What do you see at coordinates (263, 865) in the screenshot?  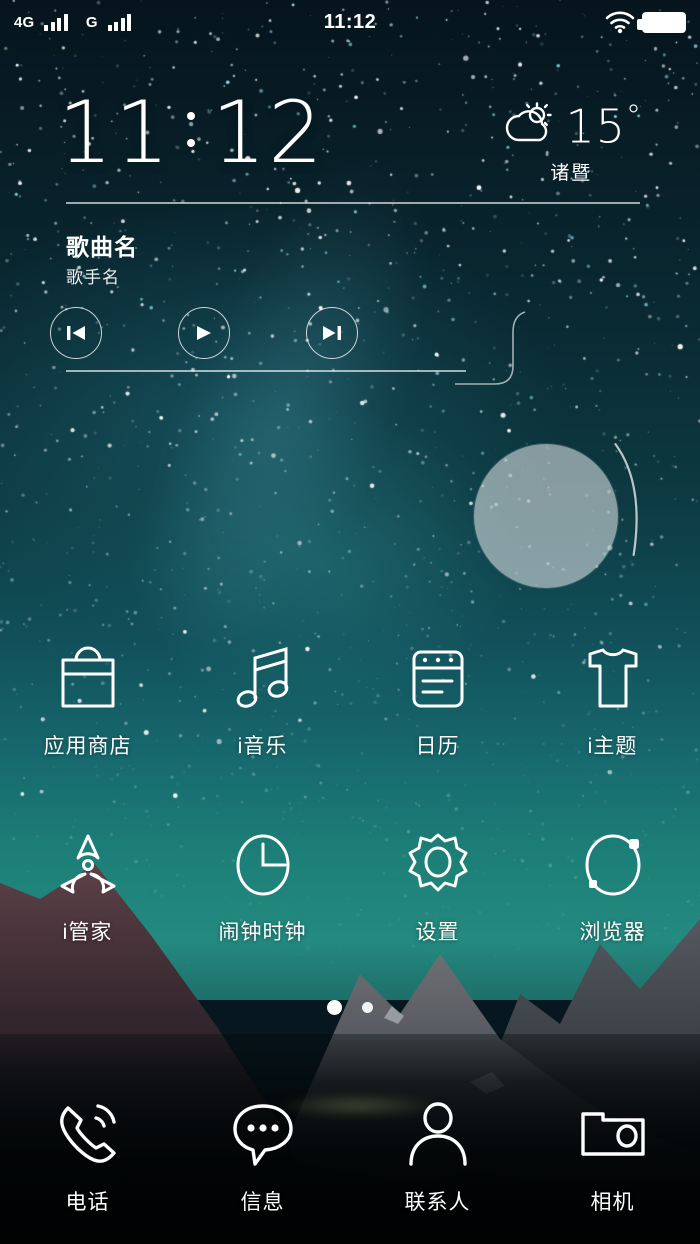 I see `clock-icon` at bounding box center [263, 865].